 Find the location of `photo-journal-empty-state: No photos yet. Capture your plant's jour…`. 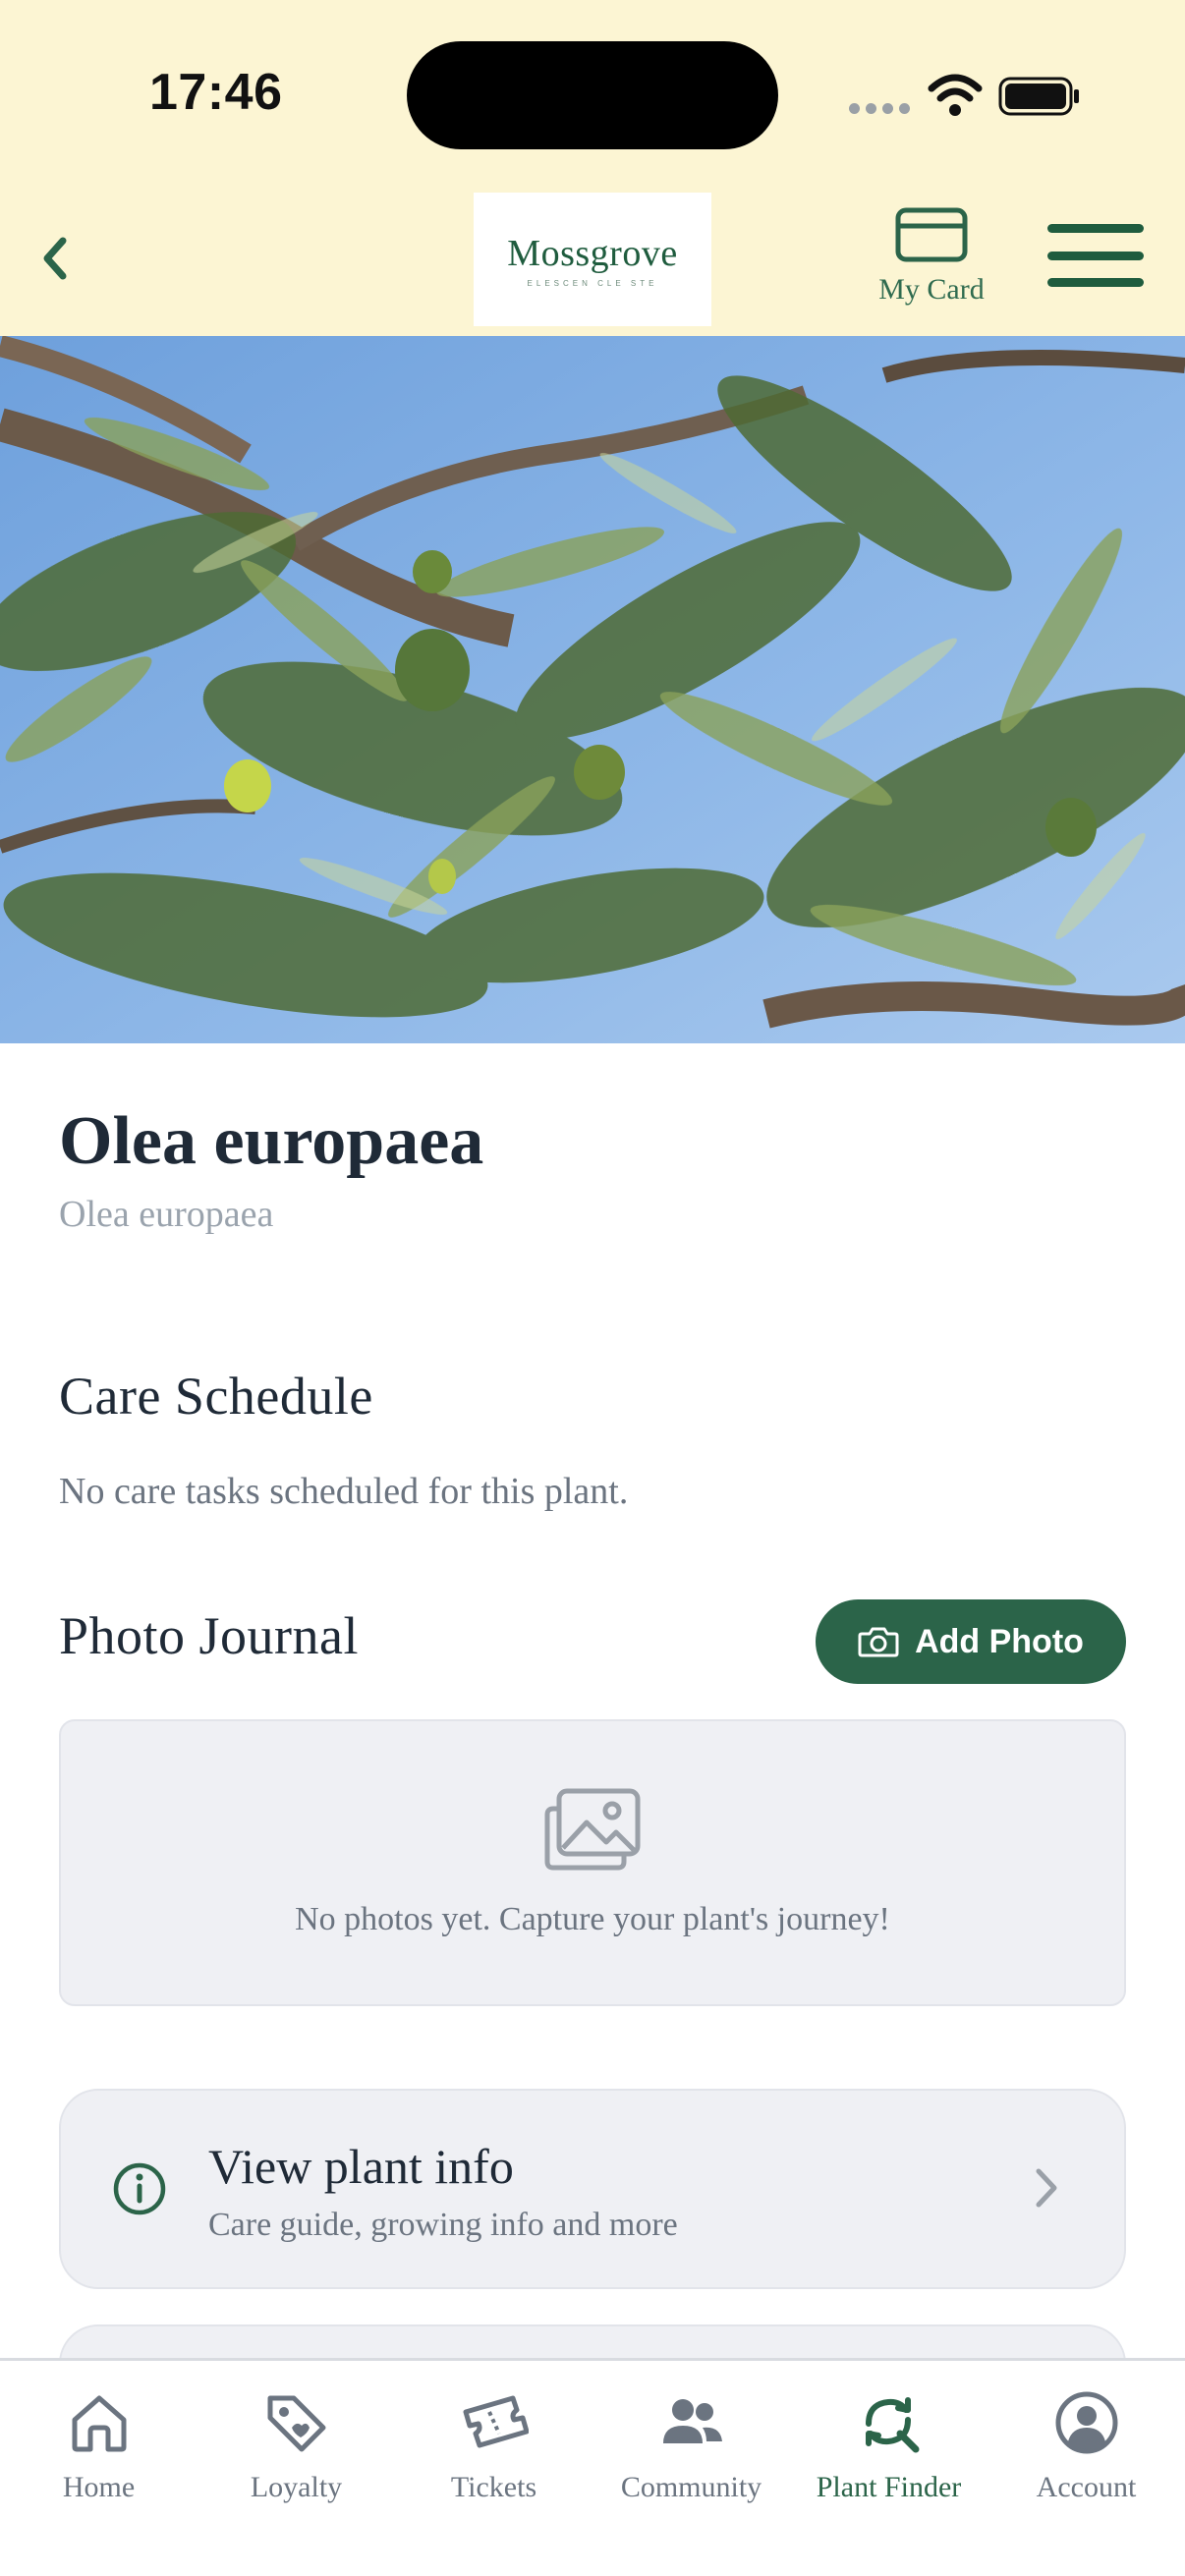

photo-journal-empty-state: No photos yet. Capture your plant's jour… is located at coordinates (592, 1862).